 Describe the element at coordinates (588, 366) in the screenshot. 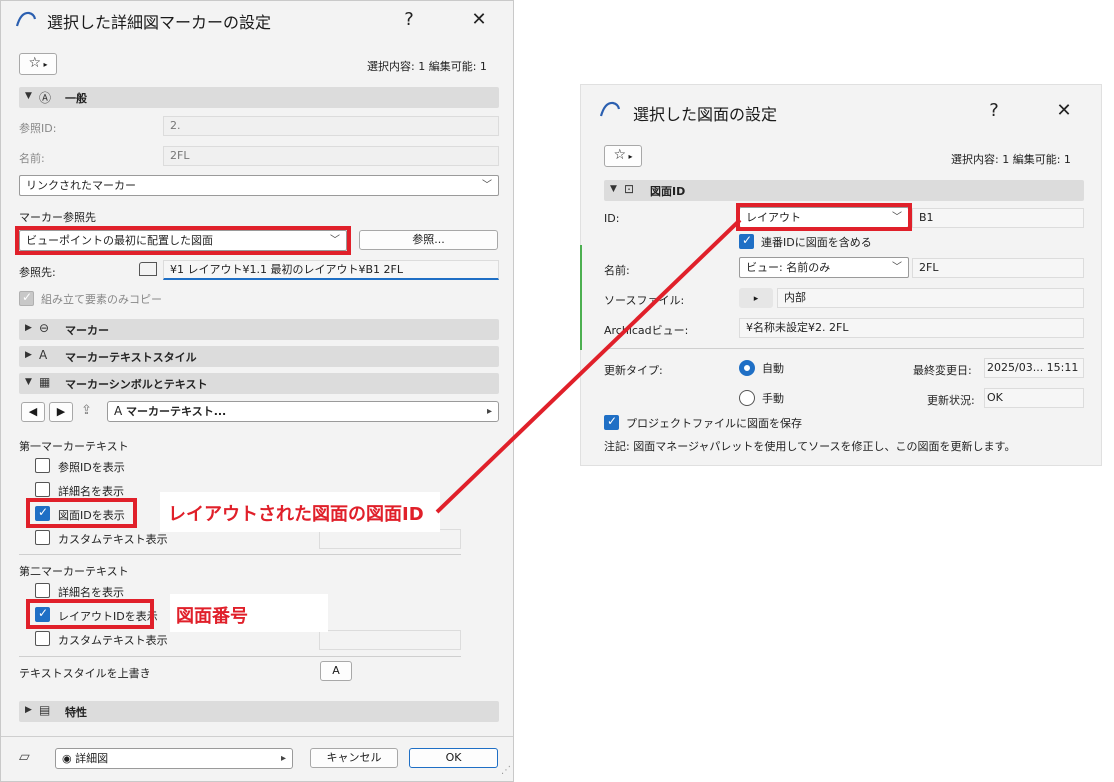

I see `connector-line` at that location.